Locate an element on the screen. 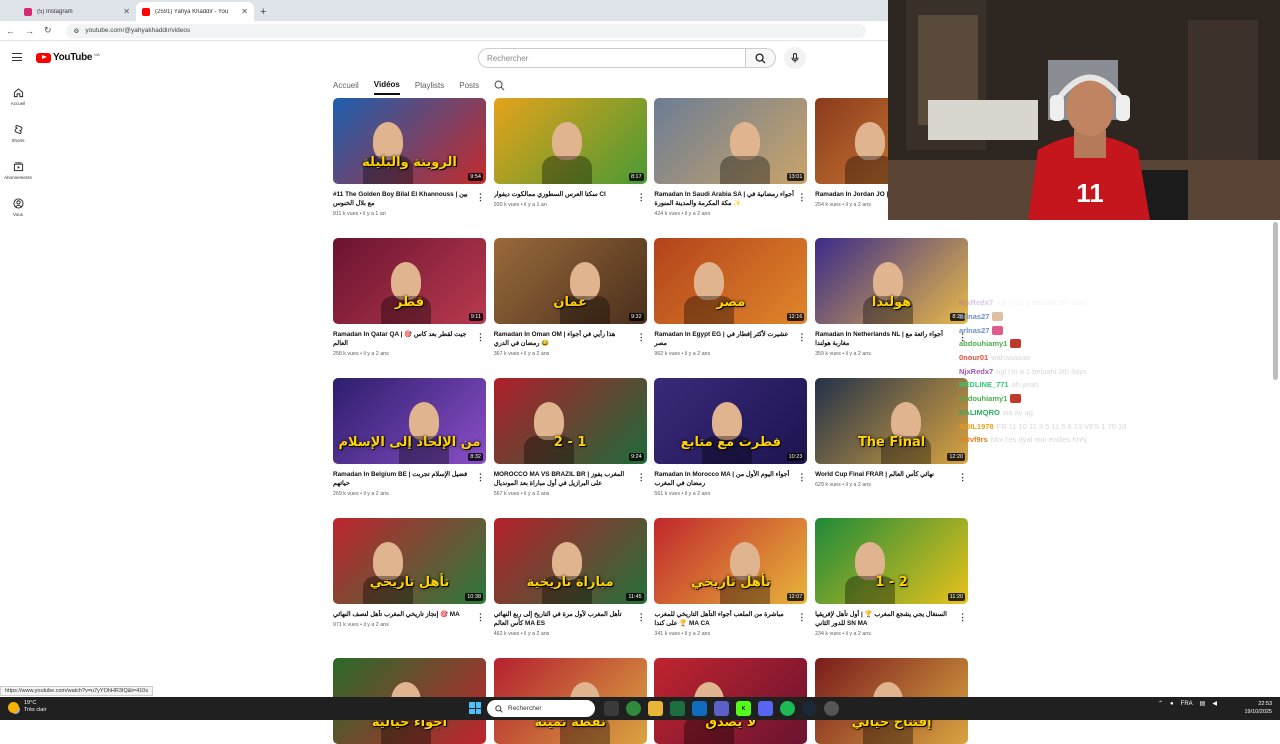  system-clock: 22:53 19/10/2025 is located at coordinates (1254, 708).